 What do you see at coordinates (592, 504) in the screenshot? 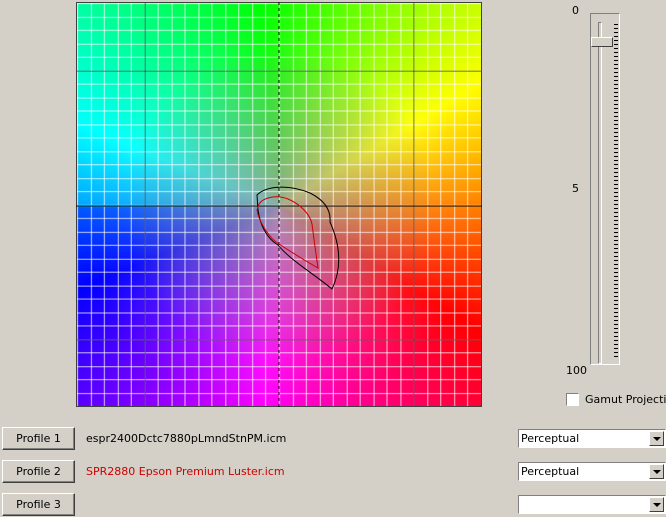
I see `profile-3-intent-select` at bounding box center [592, 504].